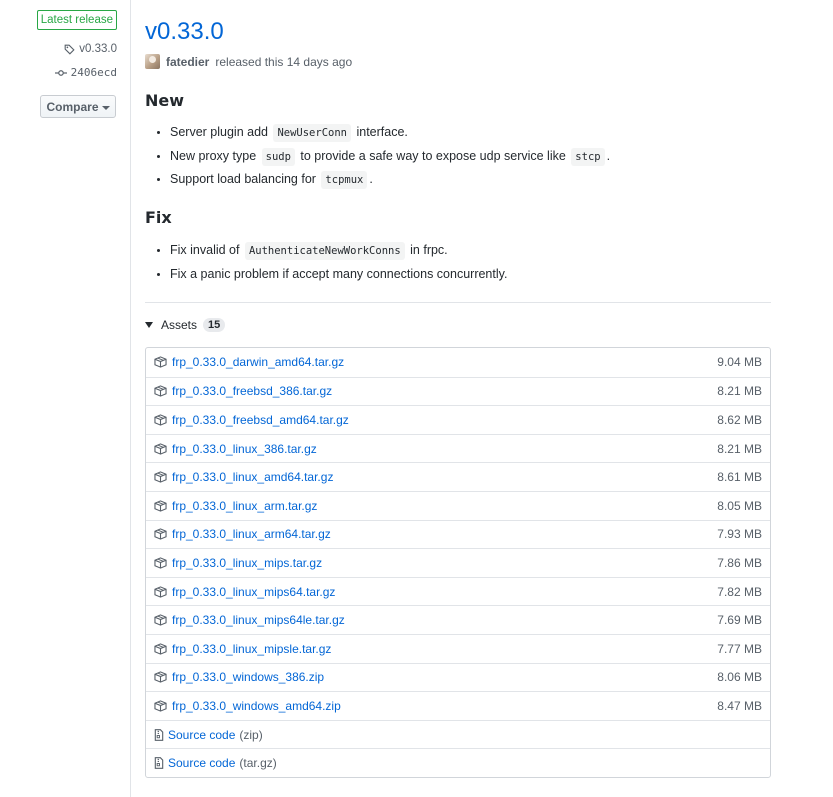  I want to click on asset-size: 7.77 MB, so click(739, 648).